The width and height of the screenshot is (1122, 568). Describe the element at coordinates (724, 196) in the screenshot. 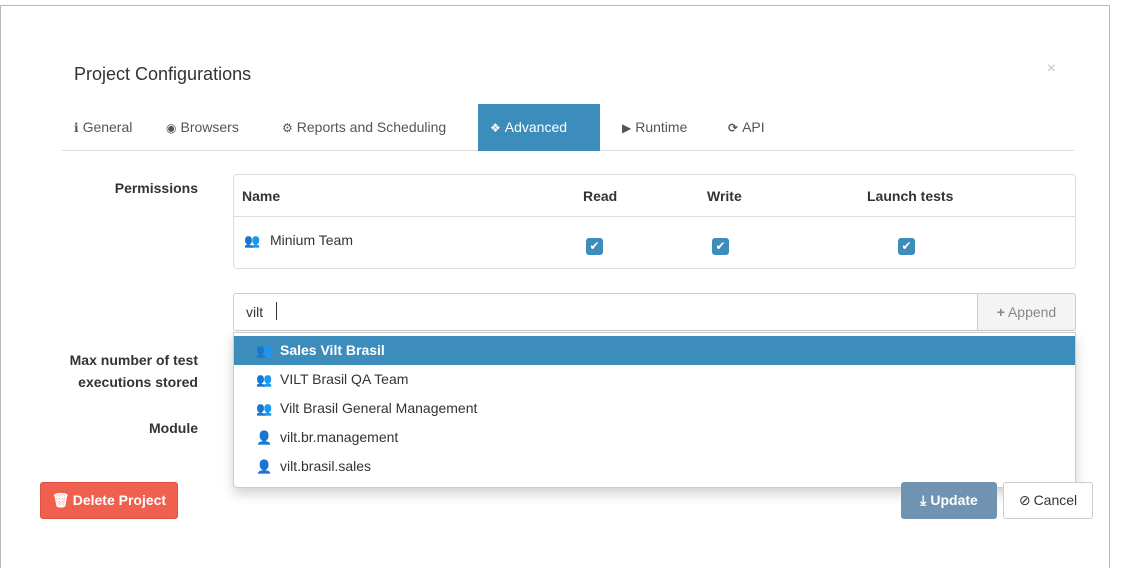

I see `column-header-write: Write` at that location.